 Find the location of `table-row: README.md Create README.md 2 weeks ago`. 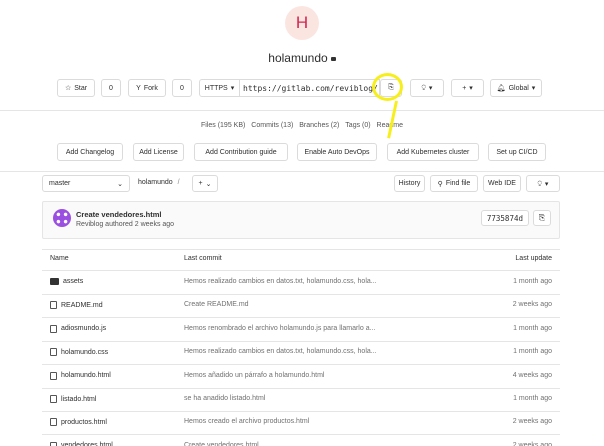

table-row: README.md Create README.md 2 weeks ago is located at coordinates (301, 305).